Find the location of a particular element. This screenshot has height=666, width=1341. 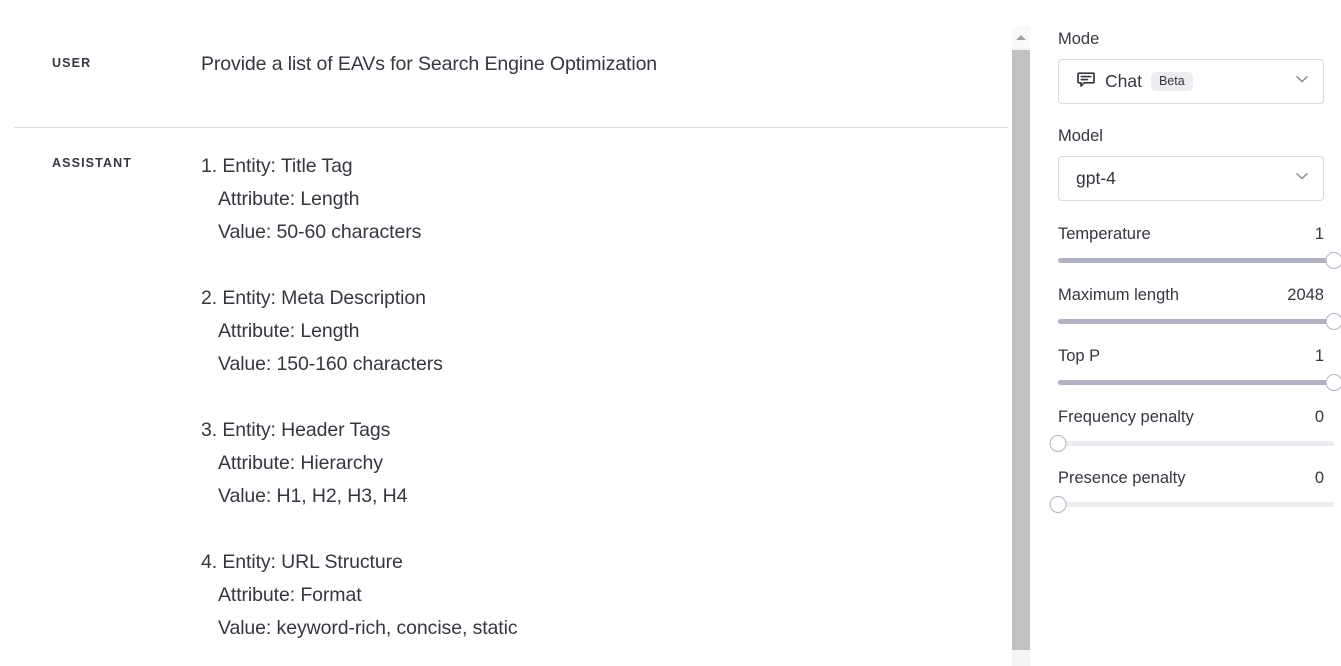

slider-label: Top P is located at coordinates (1079, 356).